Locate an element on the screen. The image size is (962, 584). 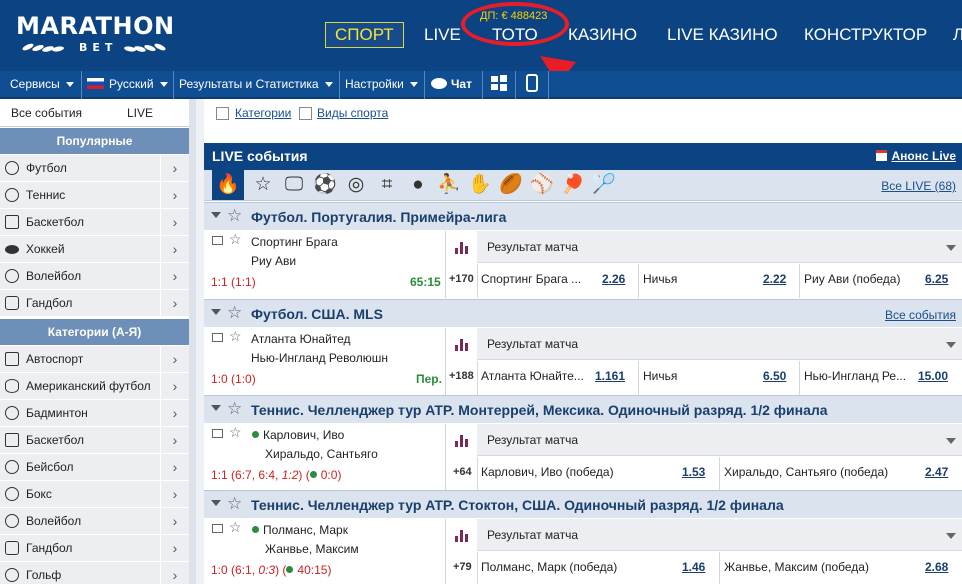
badminton-icon: 🏸 is located at coordinates (604, 185).